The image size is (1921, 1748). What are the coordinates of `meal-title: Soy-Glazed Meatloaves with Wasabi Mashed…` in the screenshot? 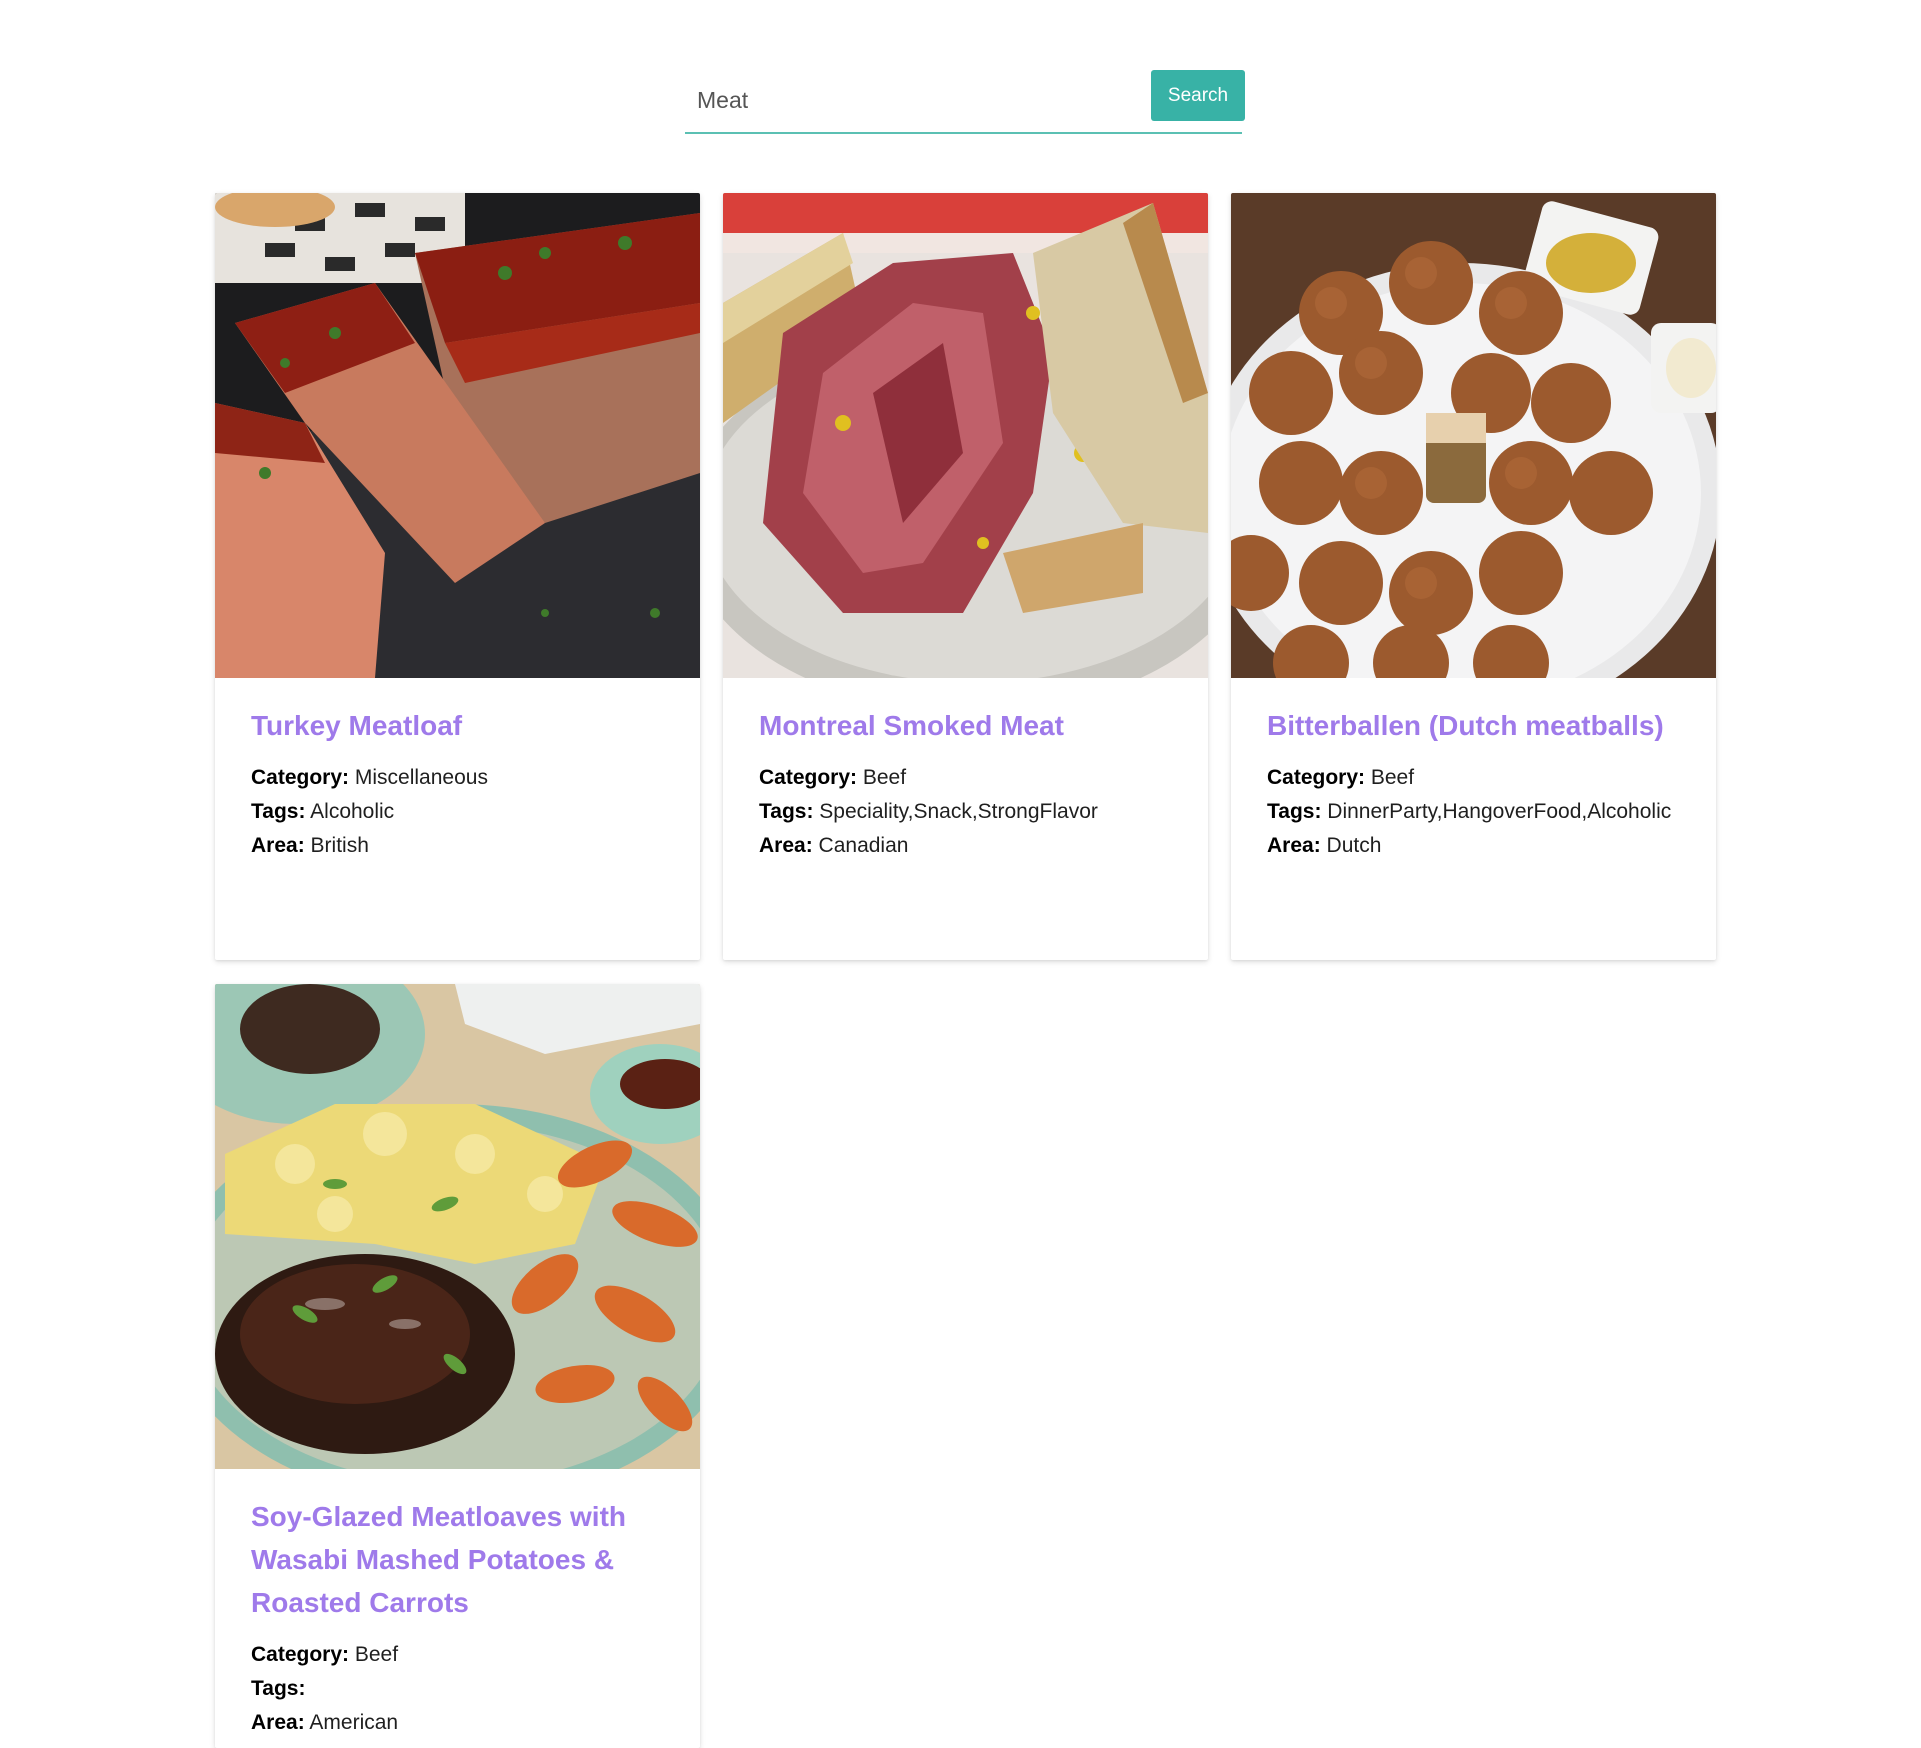 It's located at (457, 1559).